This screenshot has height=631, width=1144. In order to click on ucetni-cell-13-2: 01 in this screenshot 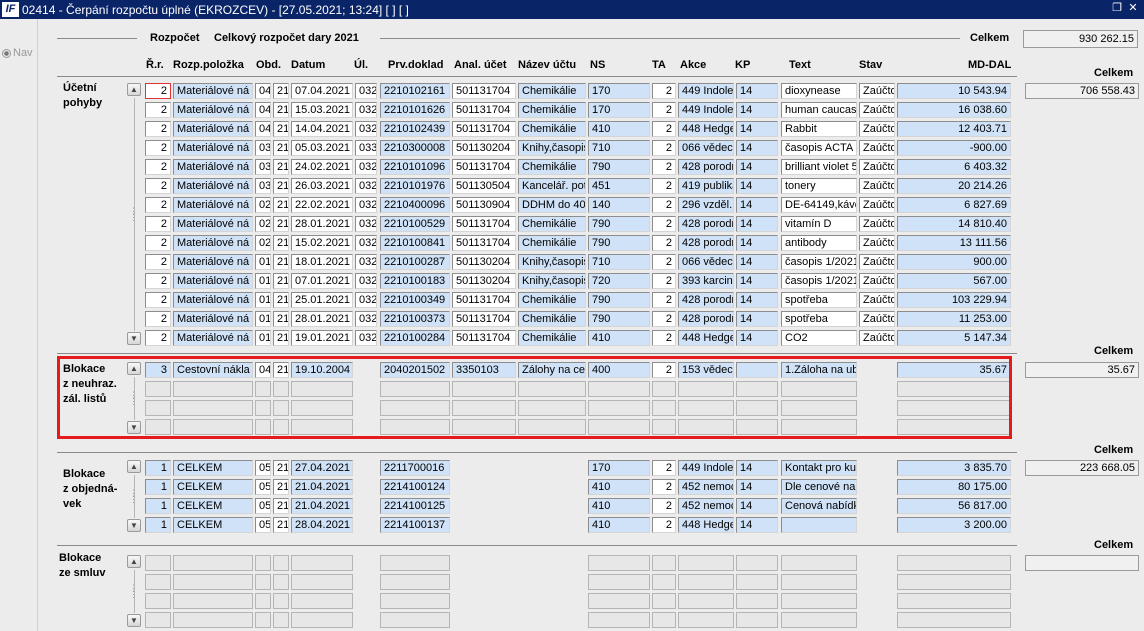, I will do `click(263, 338)`.